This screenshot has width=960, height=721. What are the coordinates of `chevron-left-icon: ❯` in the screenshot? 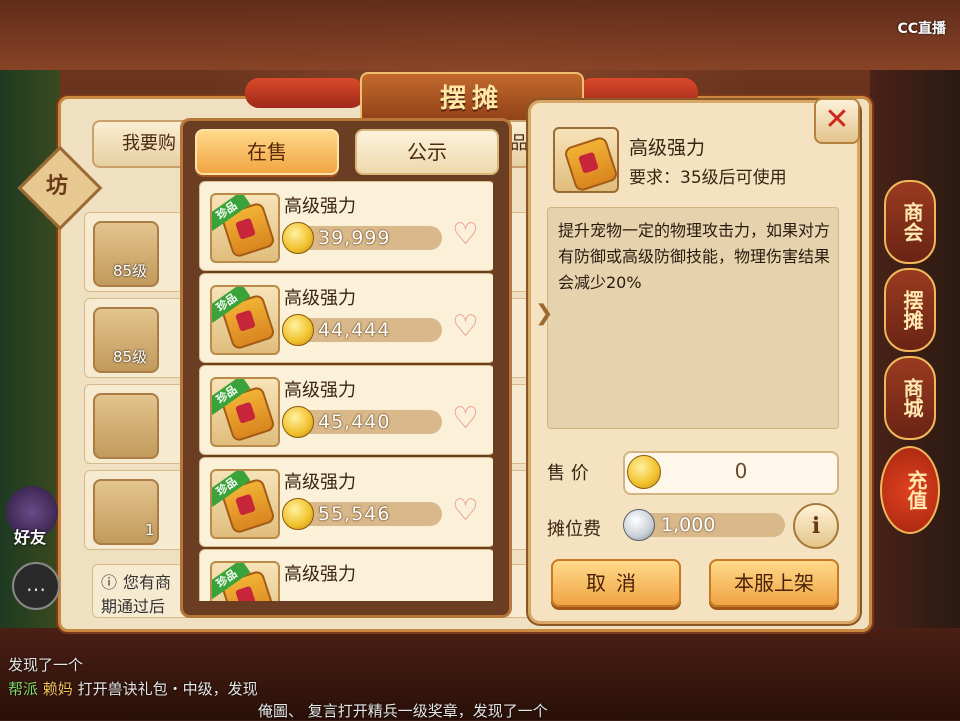 It's located at (544, 313).